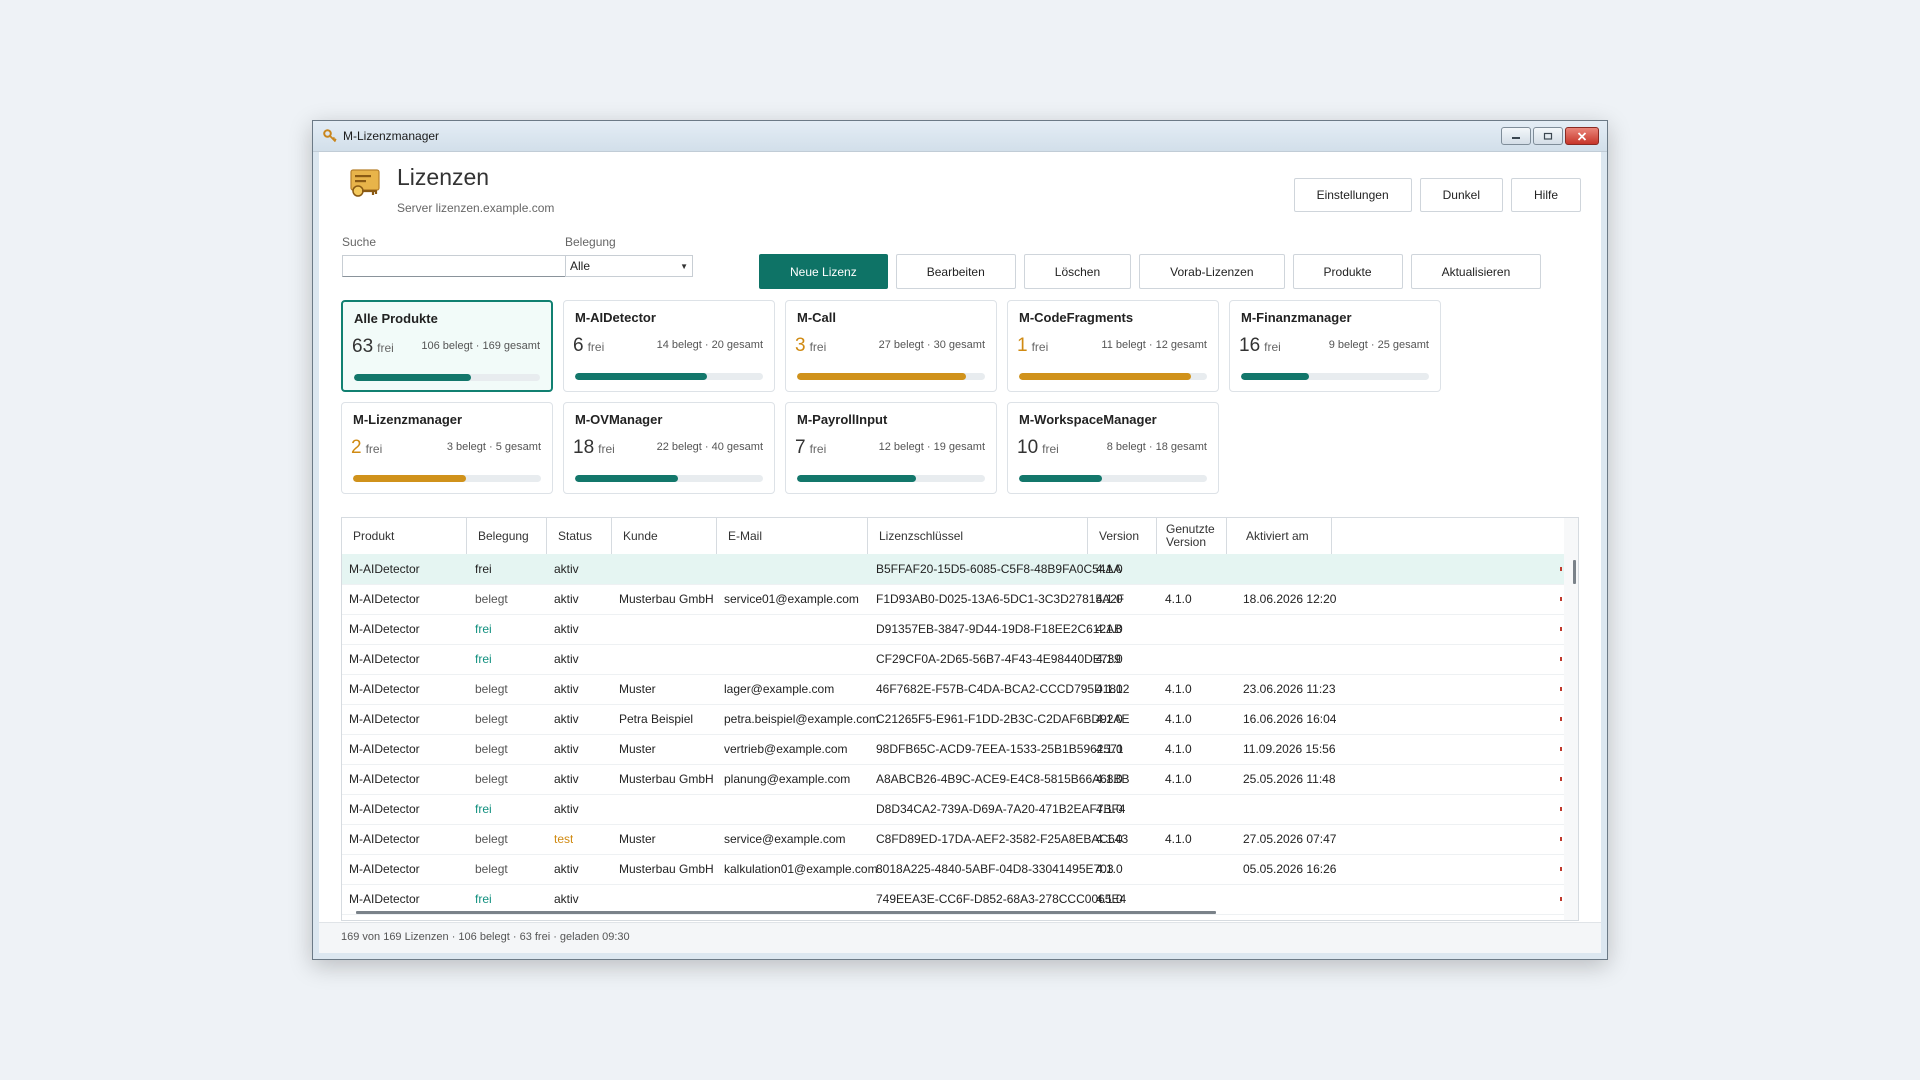  What do you see at coordinates (978, 536) in the screenshot?
I see `column-header: Lizenzschlüssel` at bounding box center [978, 536].